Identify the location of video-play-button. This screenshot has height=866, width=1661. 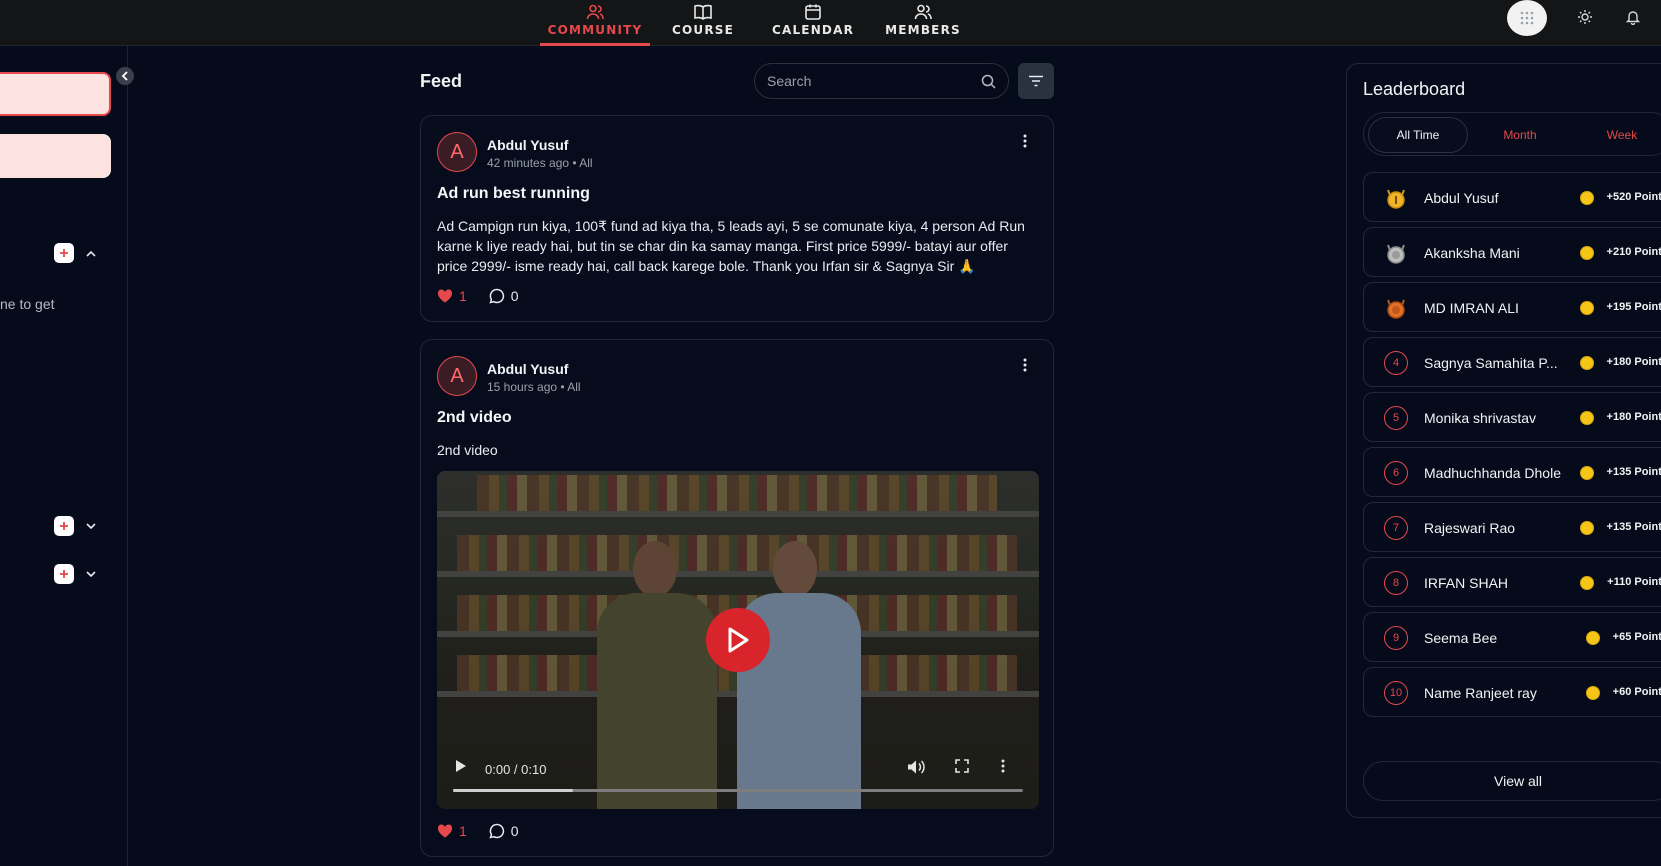
(738, 640).